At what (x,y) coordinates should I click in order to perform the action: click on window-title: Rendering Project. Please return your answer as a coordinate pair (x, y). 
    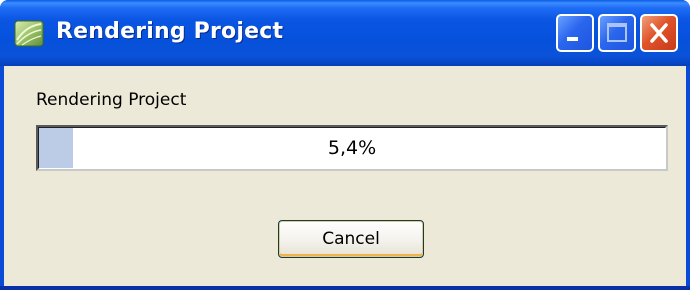
    Looking at the image, I should click on (170, 31).